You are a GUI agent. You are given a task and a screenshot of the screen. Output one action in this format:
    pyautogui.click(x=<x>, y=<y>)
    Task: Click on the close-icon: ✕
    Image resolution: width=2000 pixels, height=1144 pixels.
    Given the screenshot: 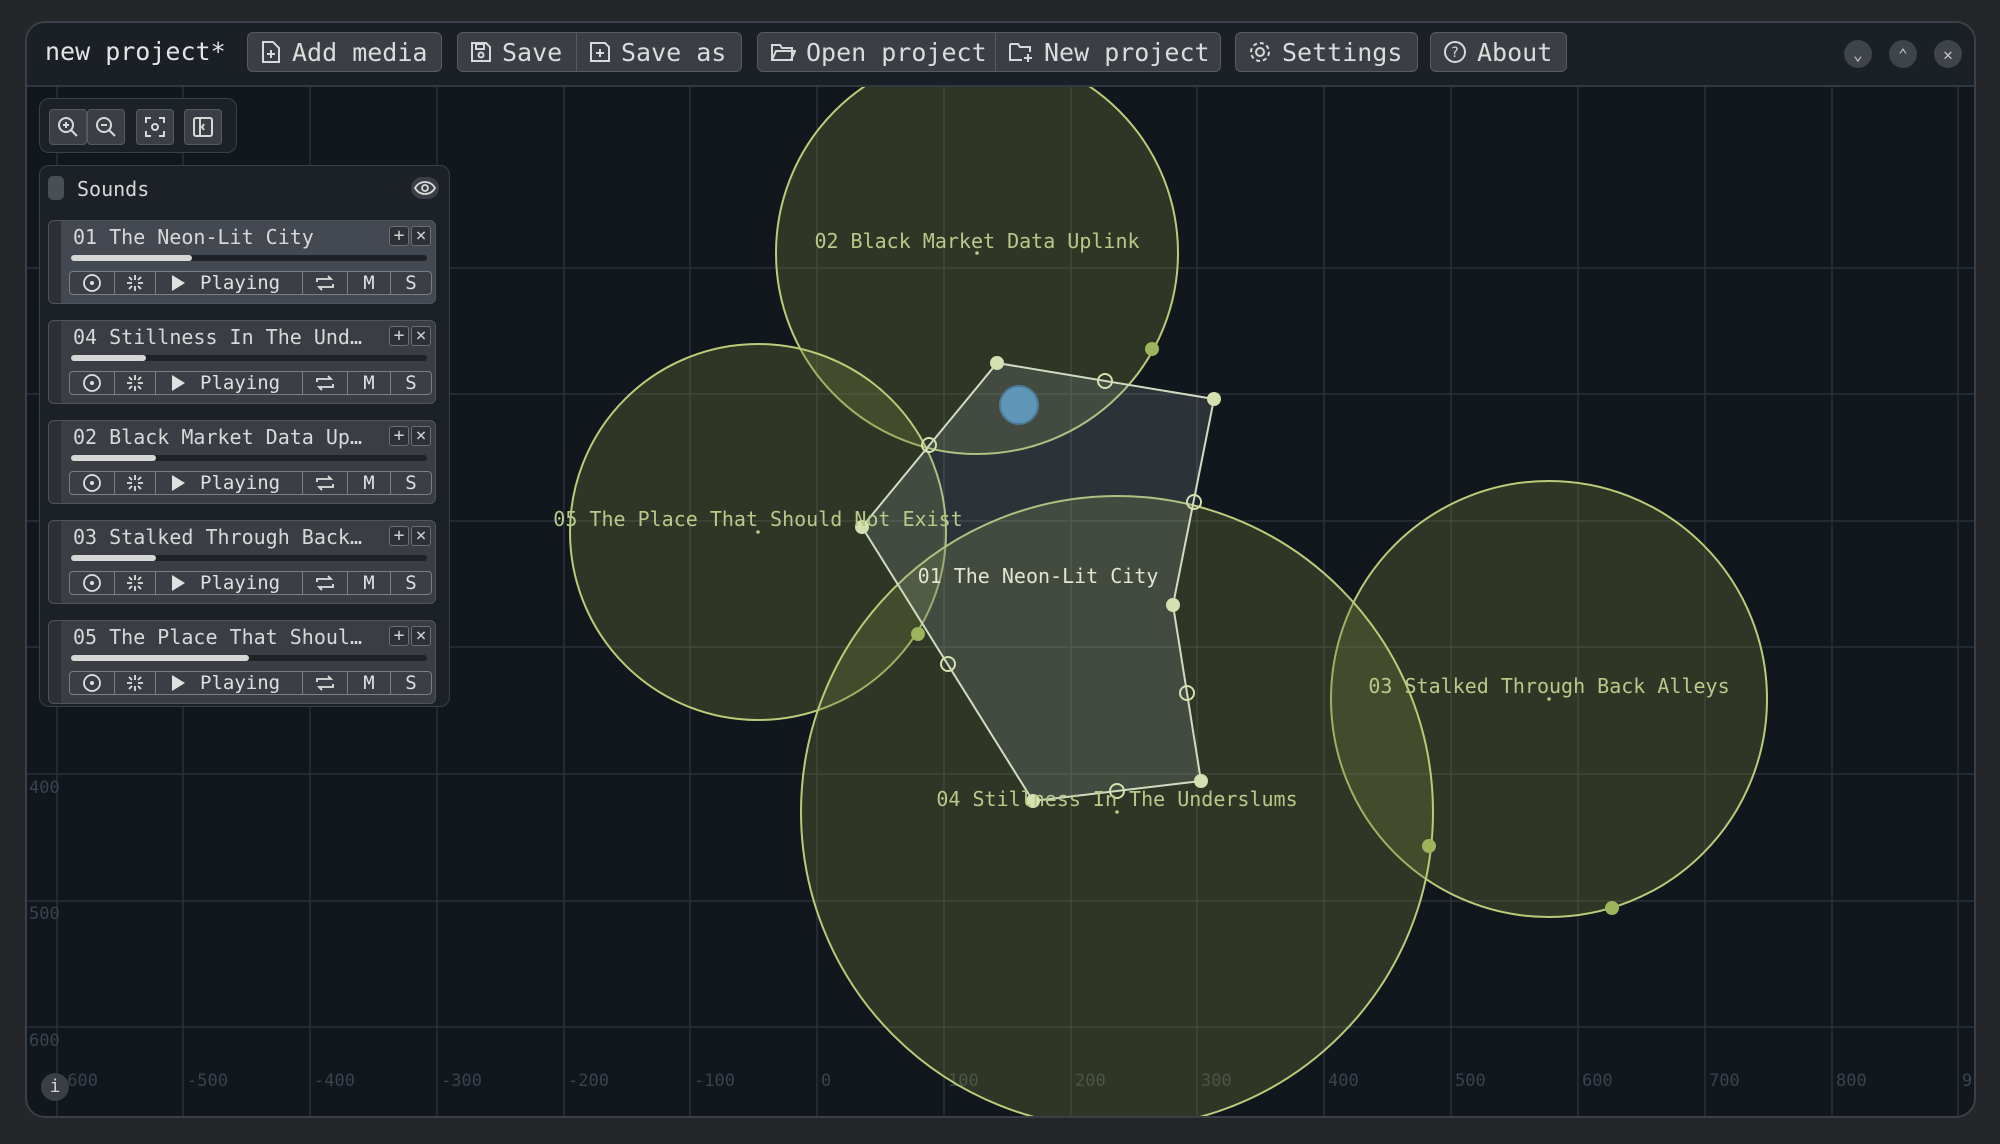 What is the action you would take?
    pyautogui.click(x=1948, y=54)
    